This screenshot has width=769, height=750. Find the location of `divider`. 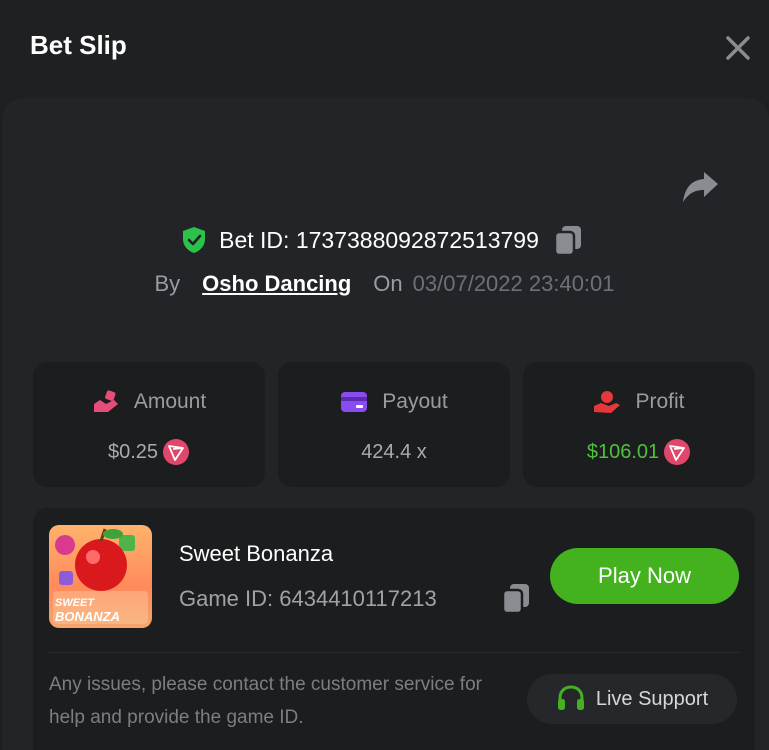

divider is located at coordinates (394, 652).